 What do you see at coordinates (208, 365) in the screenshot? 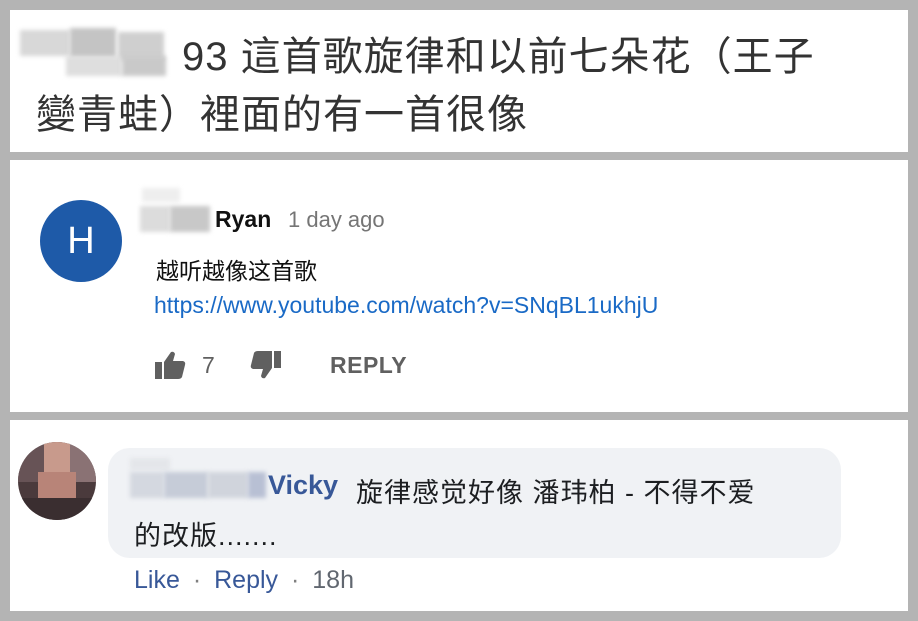
I see `like-count: 7` at bounding box center [208, 365].